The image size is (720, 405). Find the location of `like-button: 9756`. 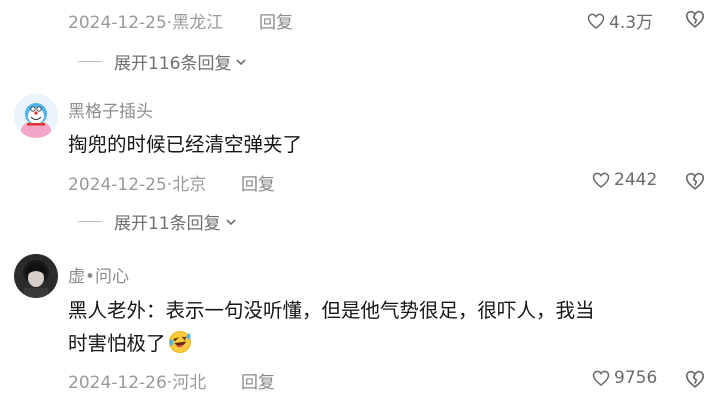

like-button: 9756 is located at coordinates (624, 378).